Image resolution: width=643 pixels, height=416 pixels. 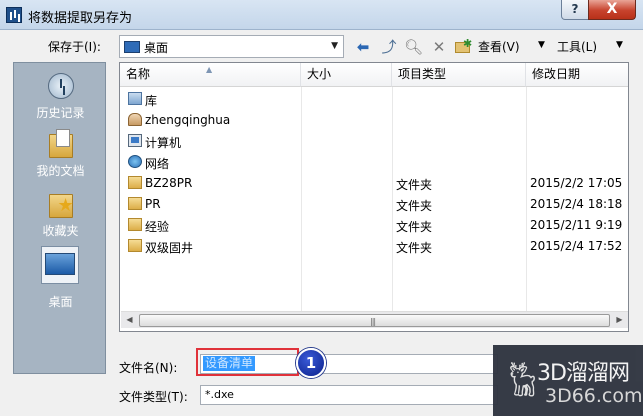 What do you see at coordinates (576, 225) in the screenshot?
I see `file-date: 2015/2/11 9:19` at bounding box center [576, 225].